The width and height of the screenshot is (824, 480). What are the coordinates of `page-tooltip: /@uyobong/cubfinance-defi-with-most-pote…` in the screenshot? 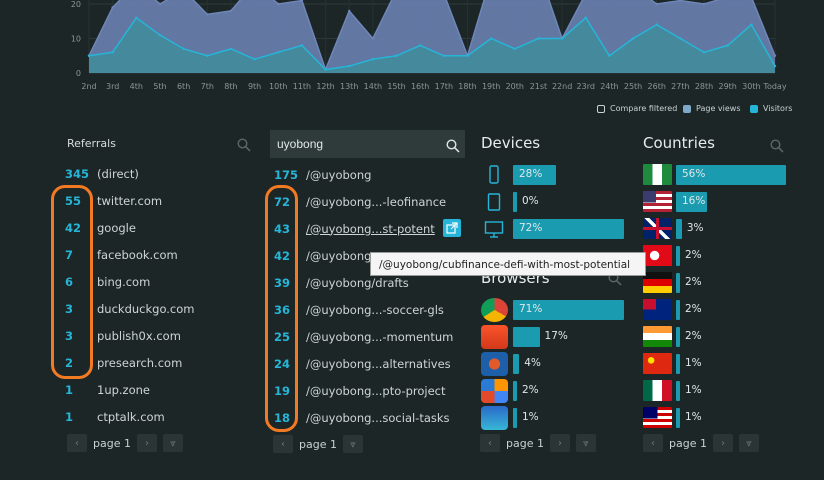 It's located at (508, 264).